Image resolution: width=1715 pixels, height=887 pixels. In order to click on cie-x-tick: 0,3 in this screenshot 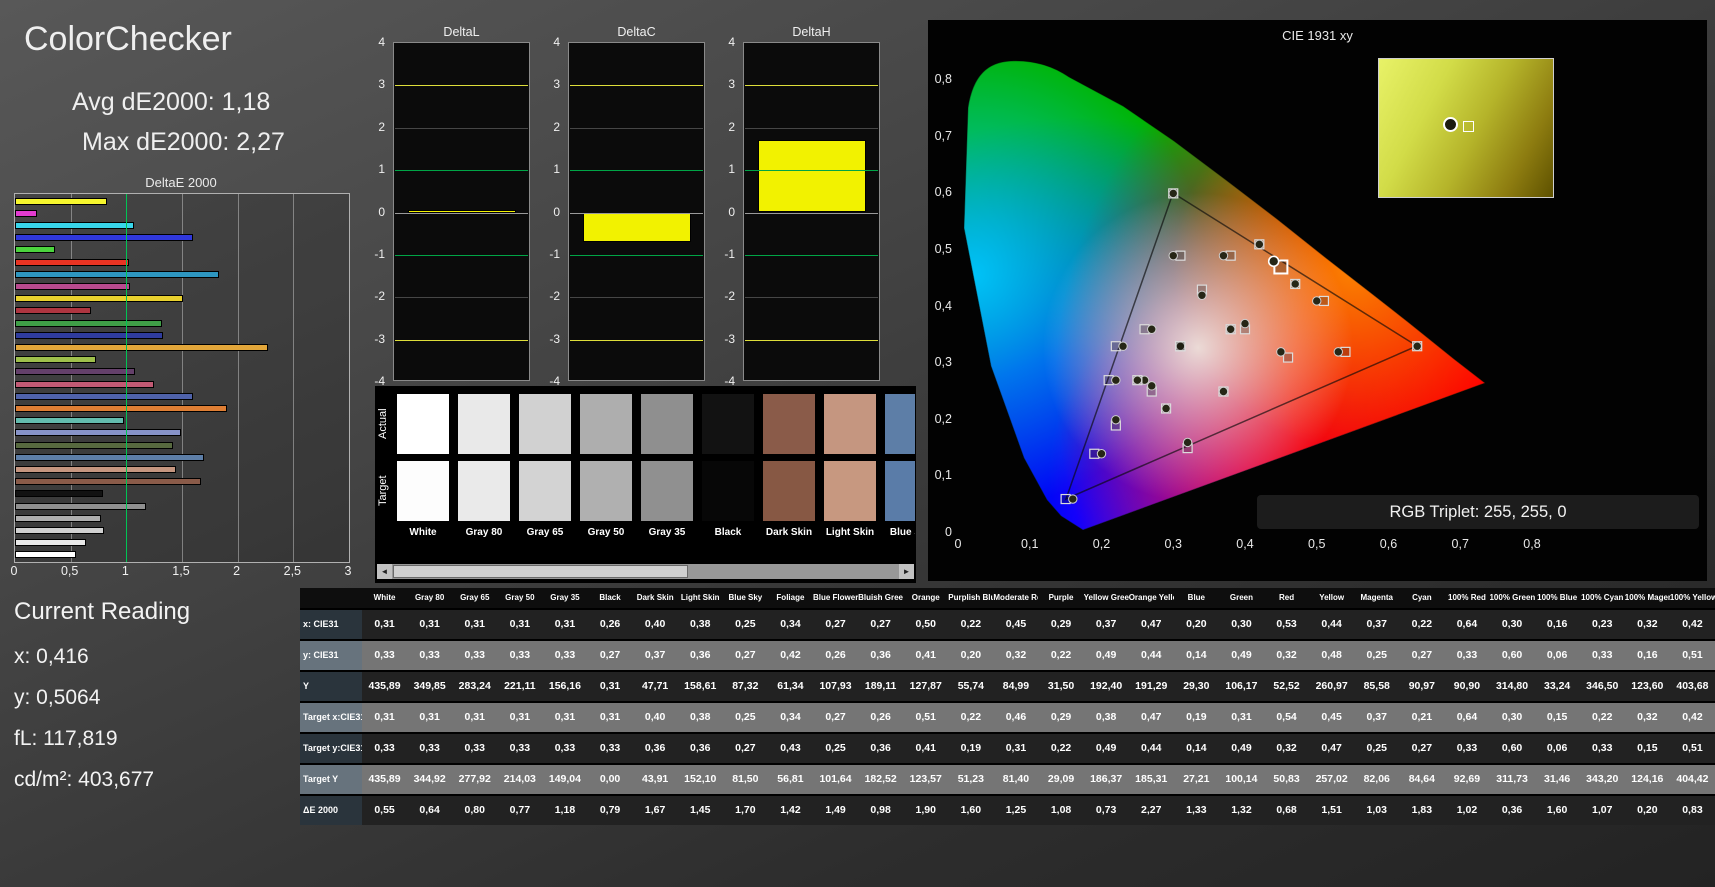, I will do `click(1173, 544)`.